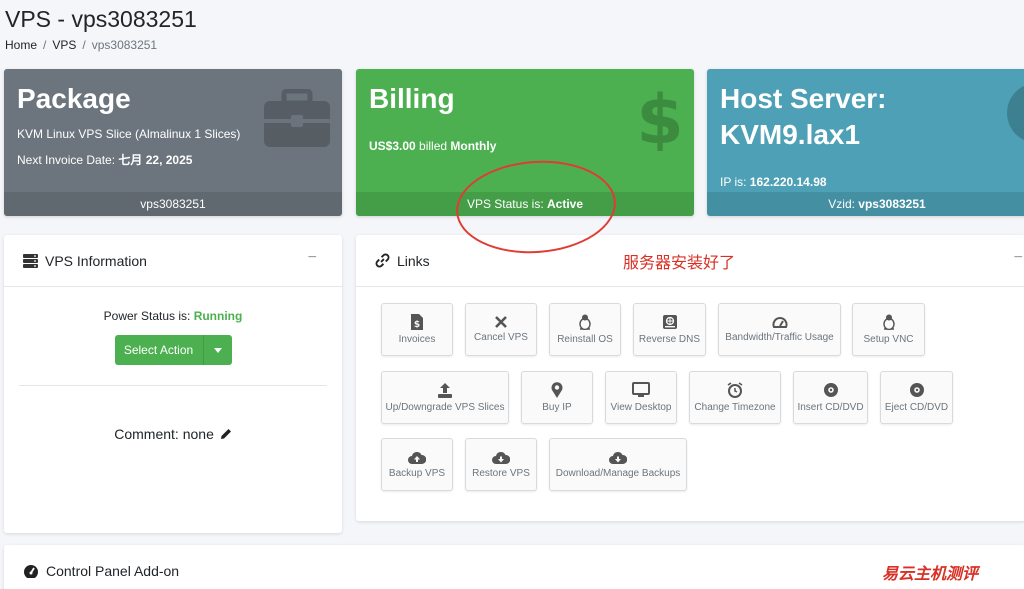 The width and height of the screenshot is (1024, 589). Describe the element at coordinates (779, 329) in the screenshot. I see `bandwidth-traffic-usage-button: Bandwidth/Traffic Usage` at that location.